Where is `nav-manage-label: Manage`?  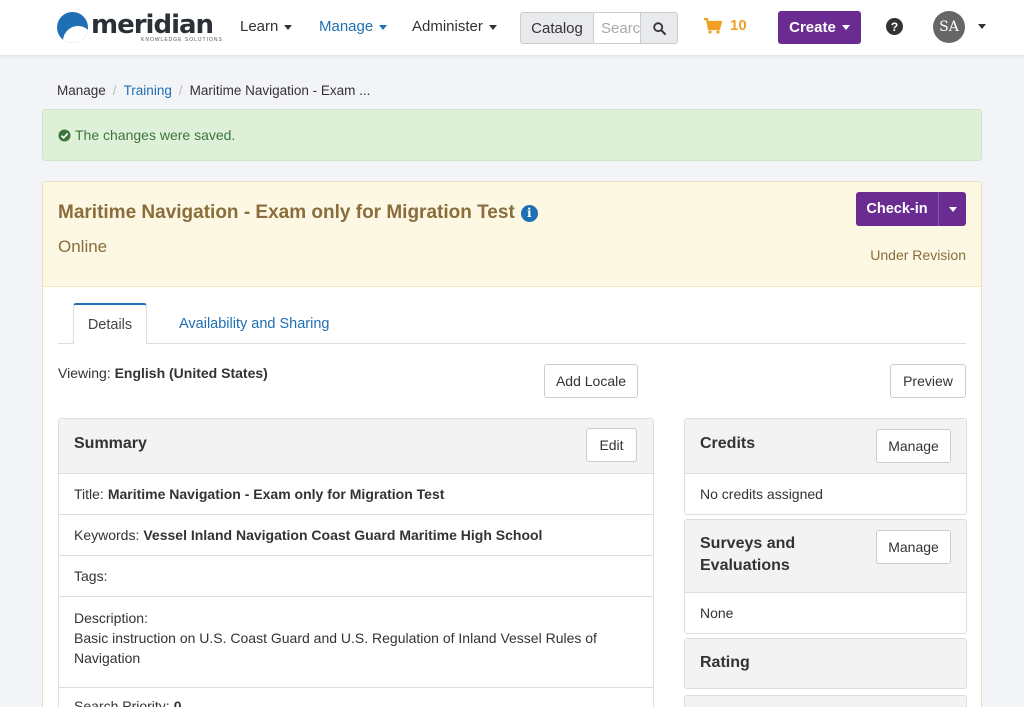
nav-manage-label: Manage is located at coordinates (346, 26).